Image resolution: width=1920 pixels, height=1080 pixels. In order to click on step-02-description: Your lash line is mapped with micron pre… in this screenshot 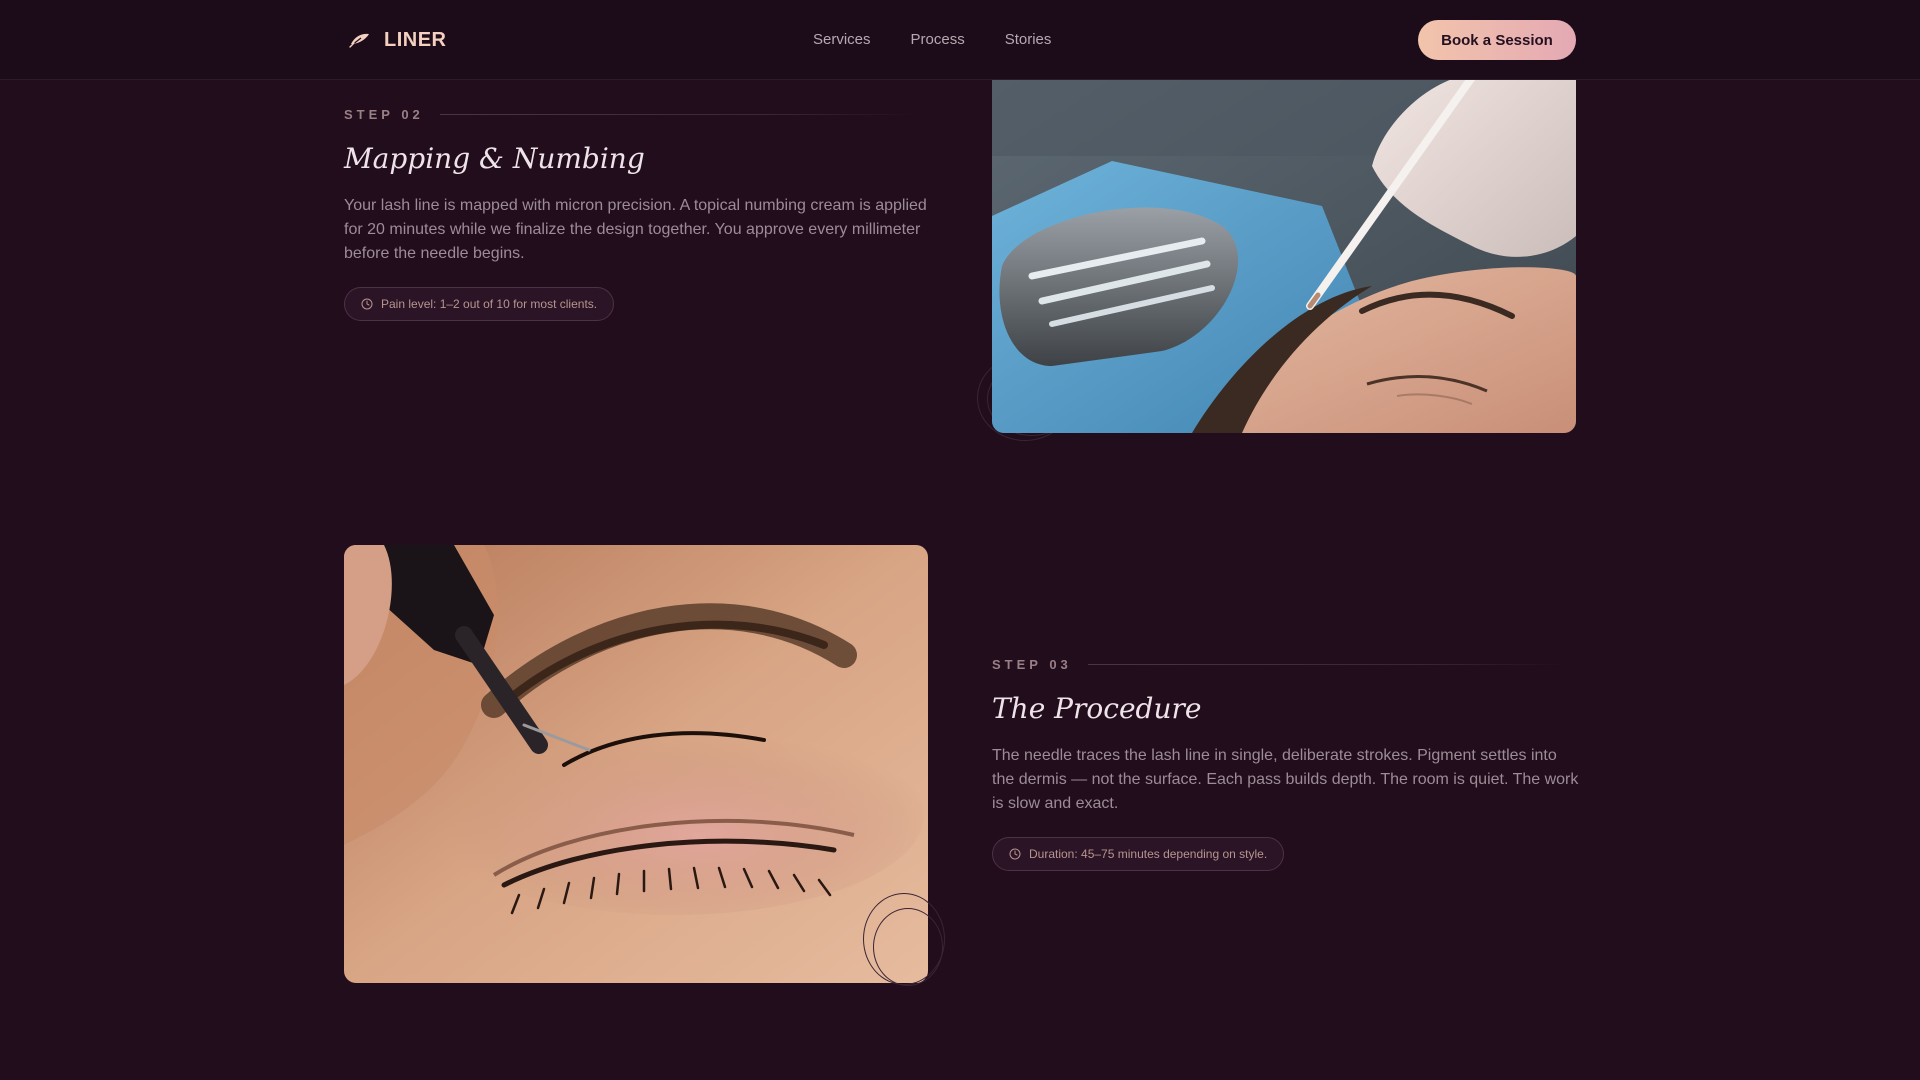, I will do `click(635, 229)`.